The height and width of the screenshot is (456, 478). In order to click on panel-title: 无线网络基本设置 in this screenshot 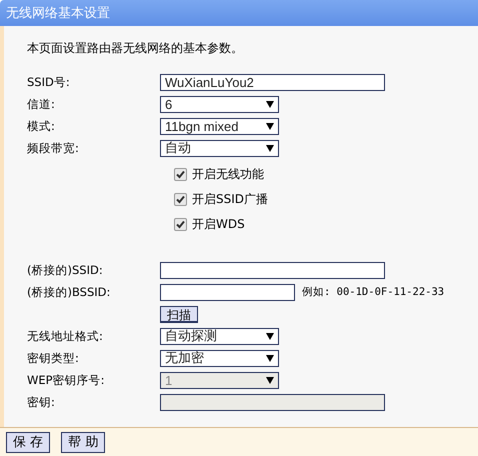, I will do `click(239, 13)`.